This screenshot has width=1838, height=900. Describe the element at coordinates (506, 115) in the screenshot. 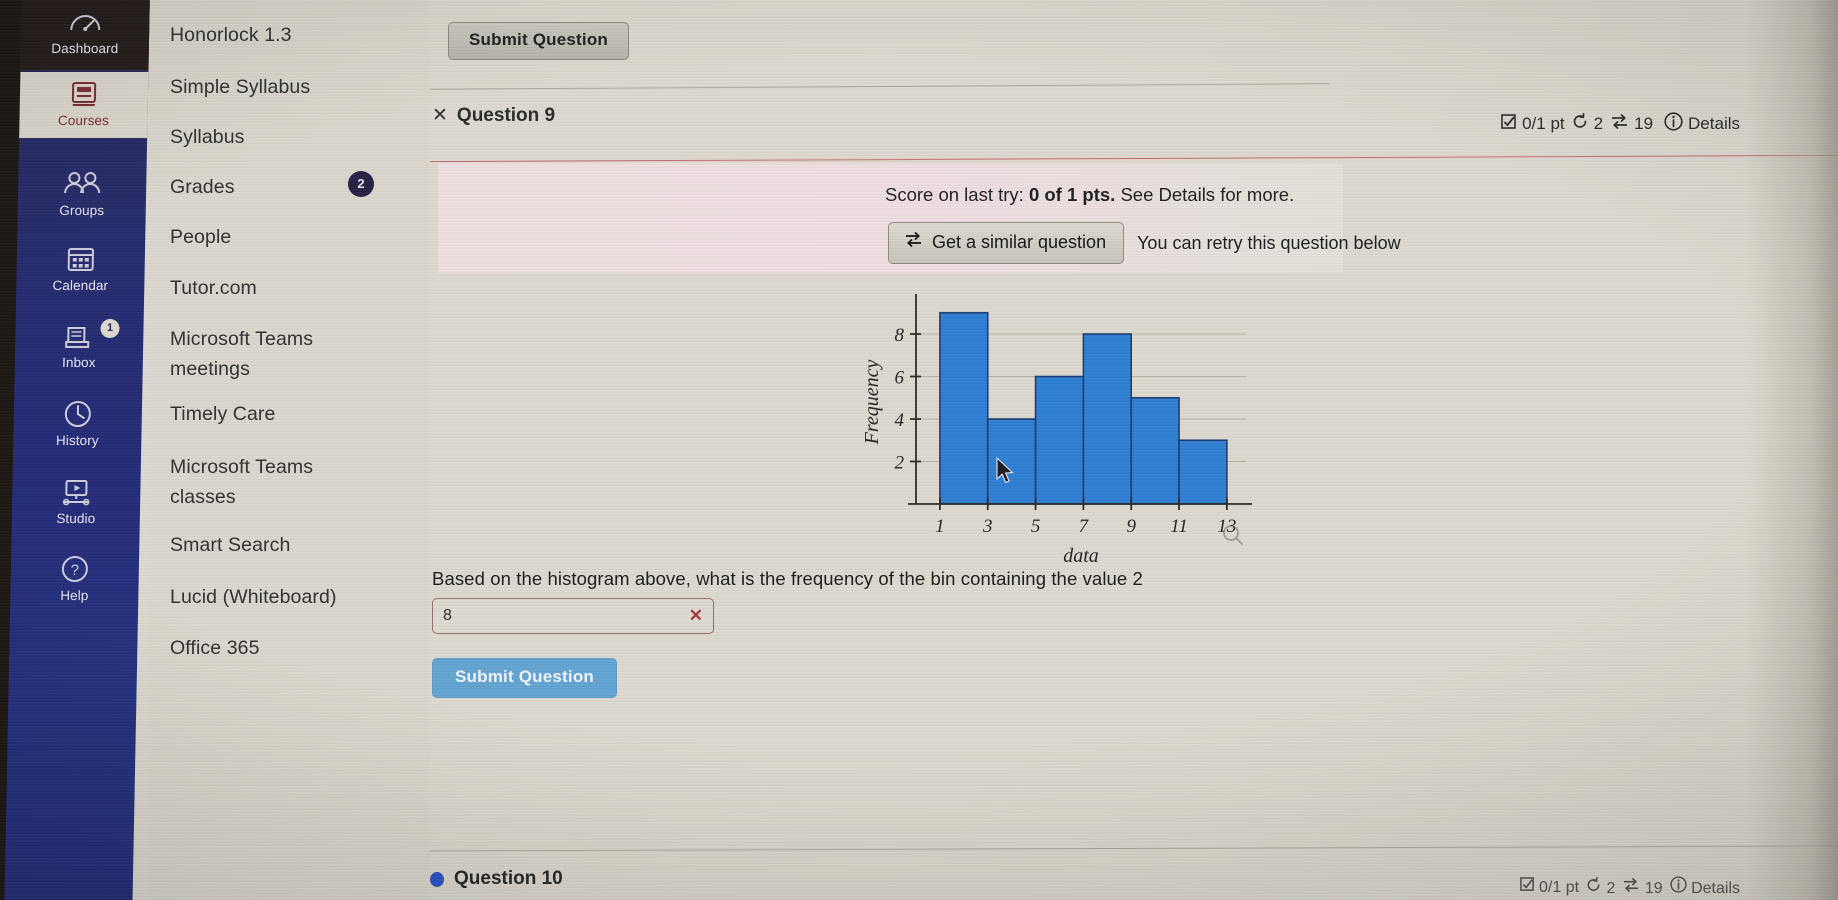

I see `page-title: Question 9` at that location.